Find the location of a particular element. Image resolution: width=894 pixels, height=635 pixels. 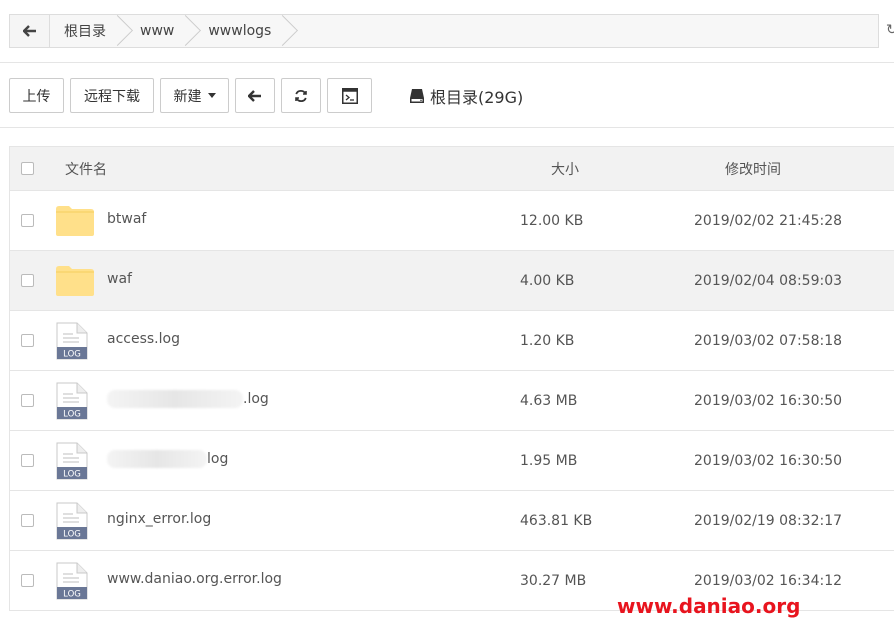

breadcrumb-item-www: www is located at coordinates (160, 31).